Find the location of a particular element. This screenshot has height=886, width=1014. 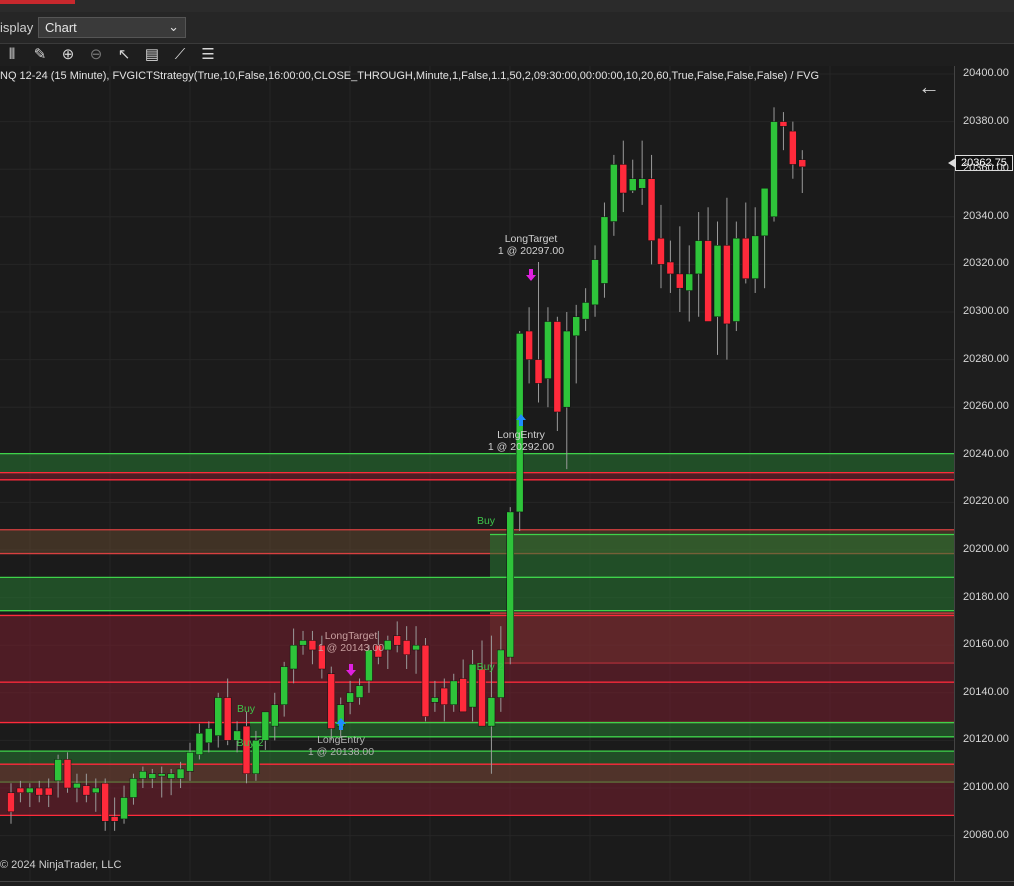

copyright-text: © 2024 NinjaTrader, LLC is located at coordinates (61, 865).